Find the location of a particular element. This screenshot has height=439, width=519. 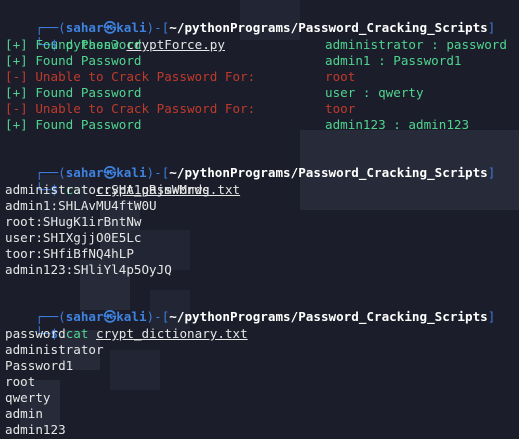

command-line: └─$ cat crypt_dictionary.txt is located at coordinates (141, 333).